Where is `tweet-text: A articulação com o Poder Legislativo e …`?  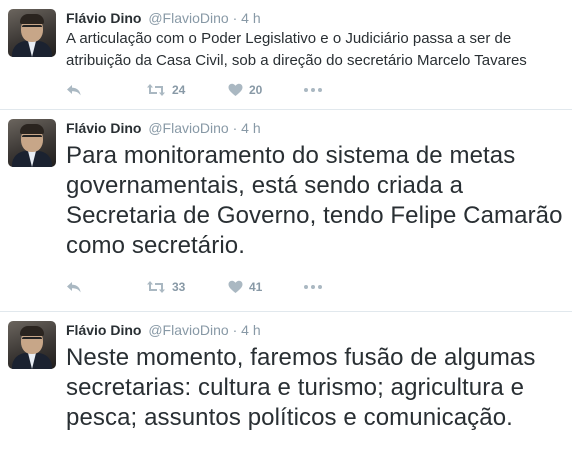 tweet-text: A articulação com o Poder Legislativo e … is located at coordinates (296, 49).